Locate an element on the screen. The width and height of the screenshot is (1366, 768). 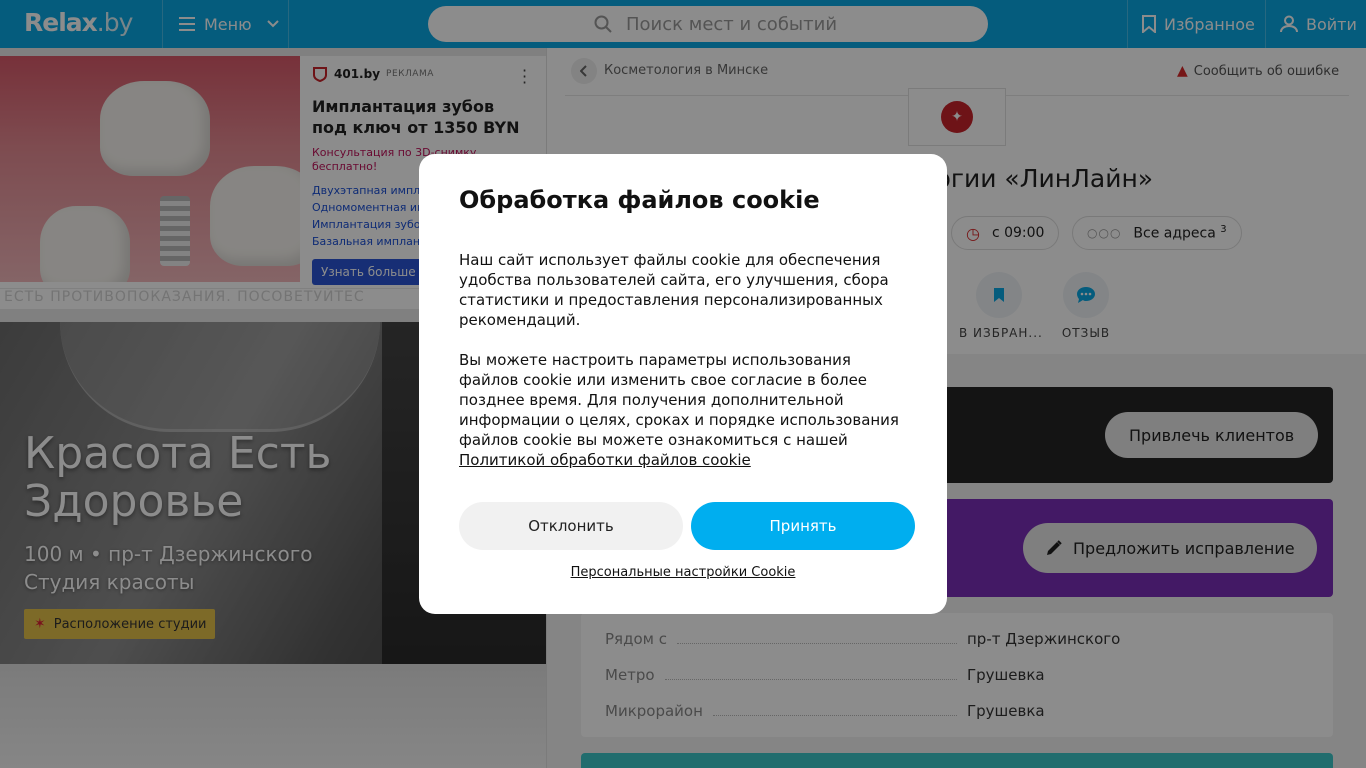
accept-button: Принять is located at coordinates (803, 526).